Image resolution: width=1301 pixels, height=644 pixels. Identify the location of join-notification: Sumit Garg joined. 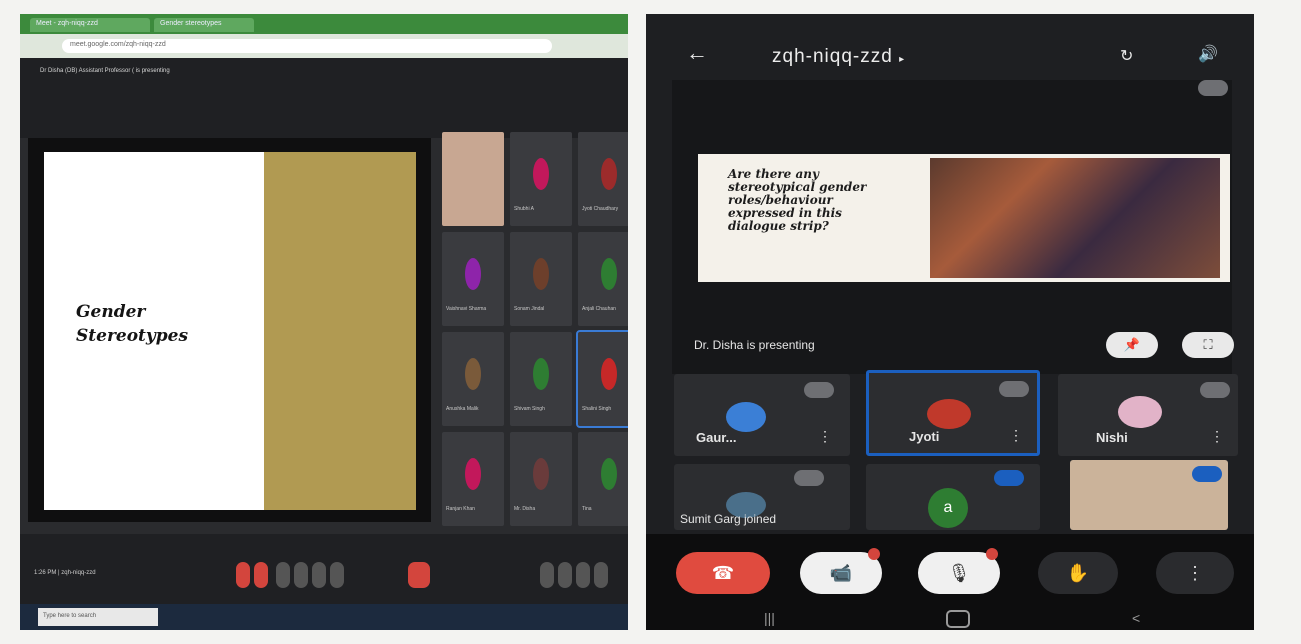
(728, 519).